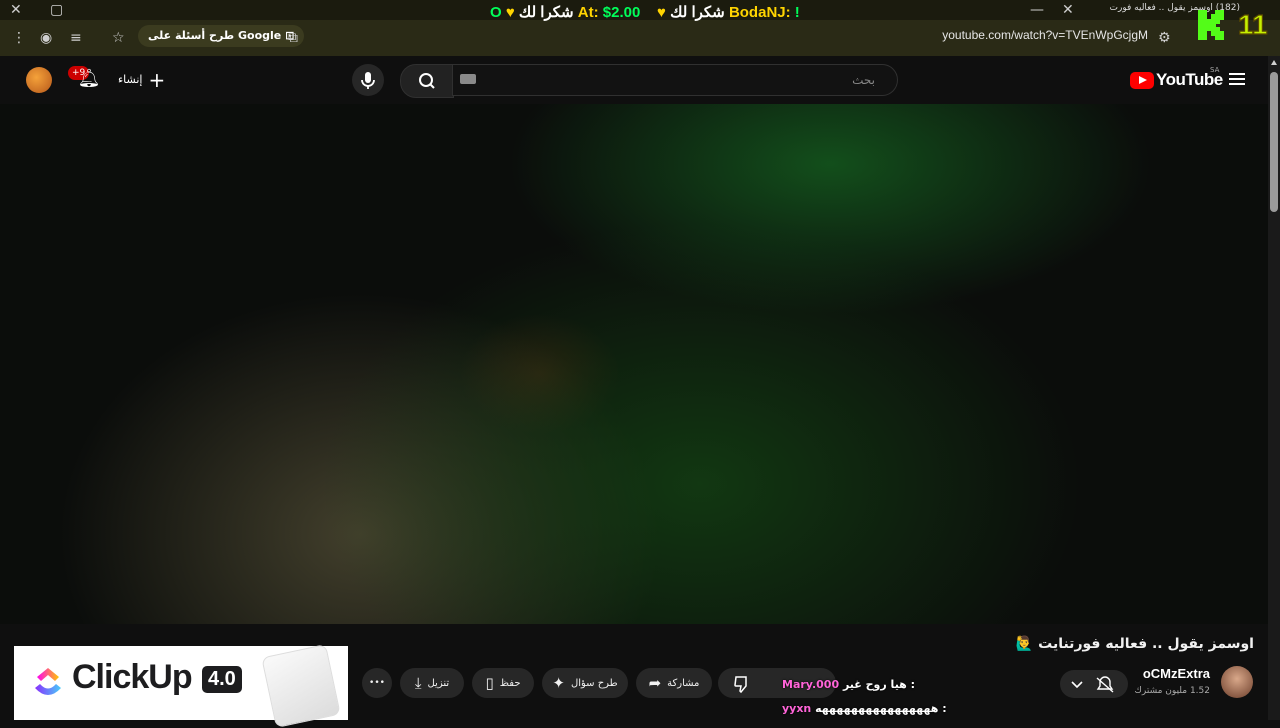  I want to click on ticker-donor: BodaNJ:, so click(759, 12).